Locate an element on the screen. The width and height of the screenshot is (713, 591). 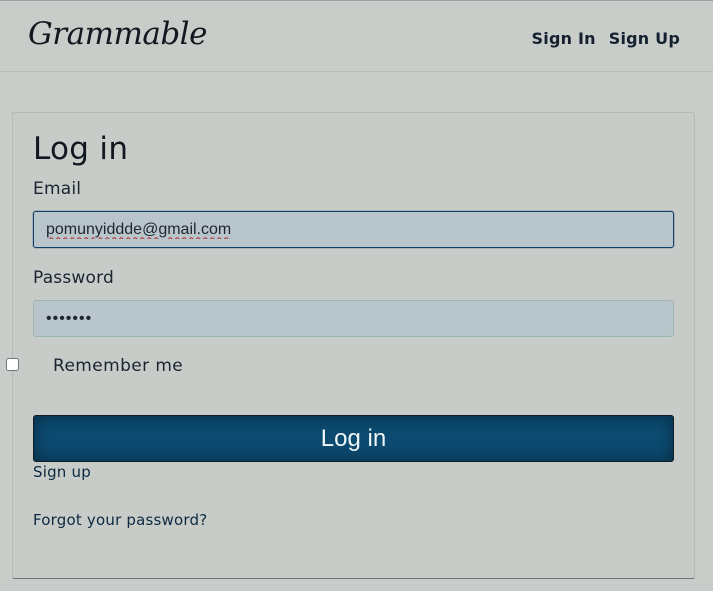
password-label: Password is located at coordinates (74, 278).